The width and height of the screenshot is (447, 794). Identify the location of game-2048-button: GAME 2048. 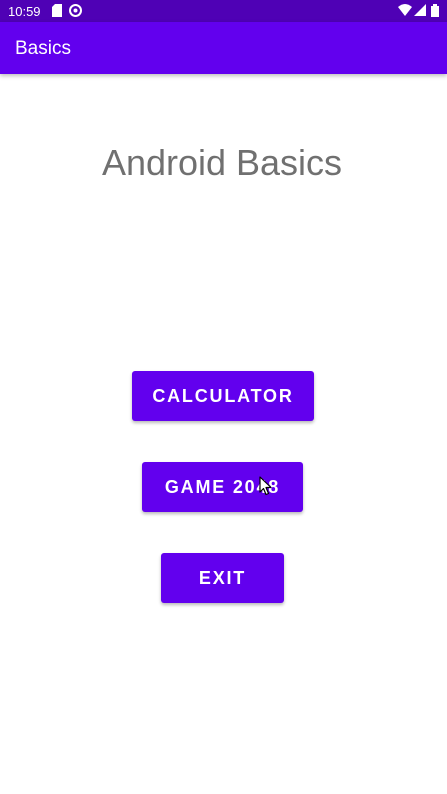
(222, 487).